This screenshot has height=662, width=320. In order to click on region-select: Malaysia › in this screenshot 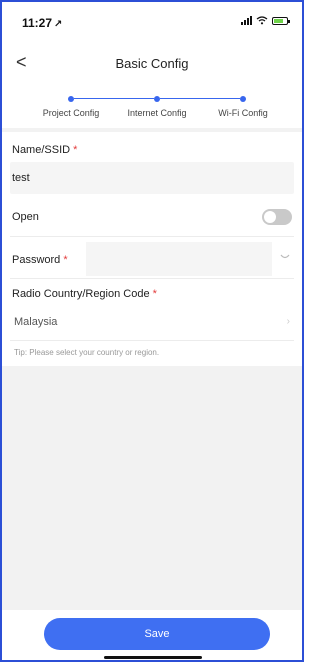, I will do `click(152, 323)`.